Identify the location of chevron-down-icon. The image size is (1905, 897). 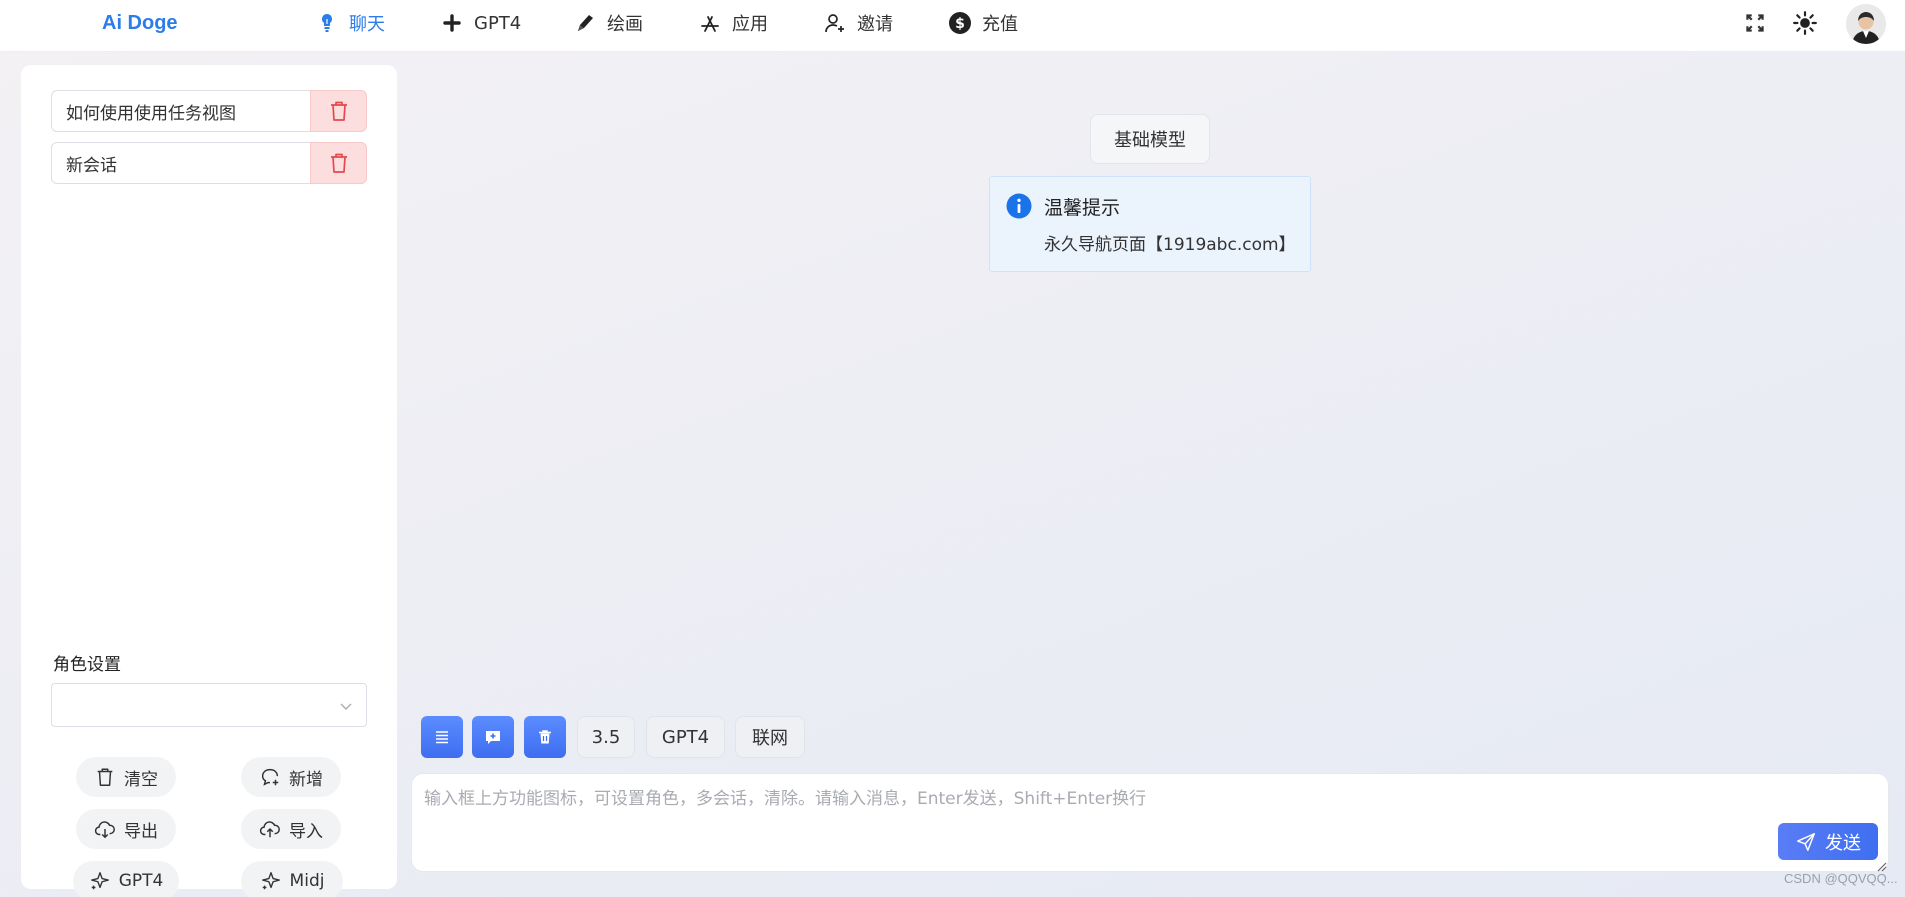
(346, 706).